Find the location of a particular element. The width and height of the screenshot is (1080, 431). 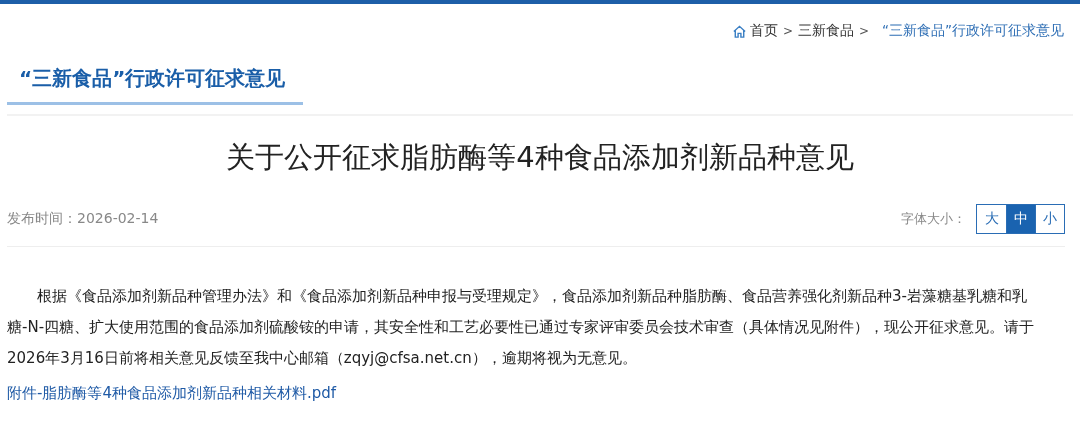

publish-date: 发布时间：2026-02-14 is located at coordinates (83, 219).